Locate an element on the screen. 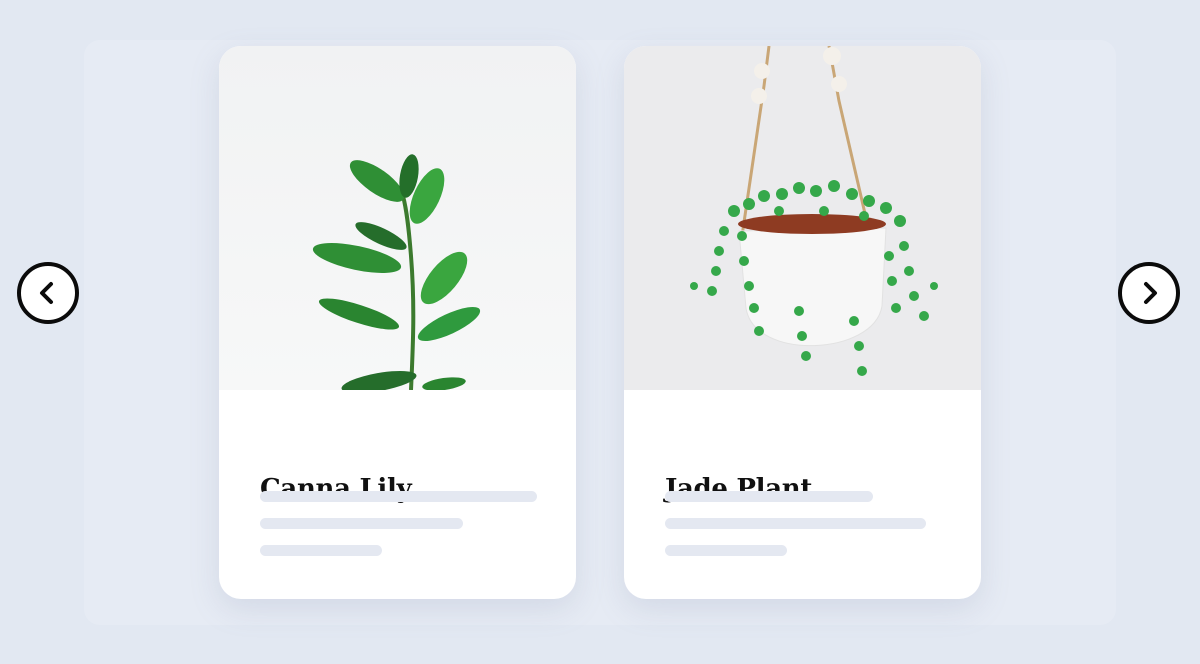  chevron-left-icon is located at coordinates (46, 293).